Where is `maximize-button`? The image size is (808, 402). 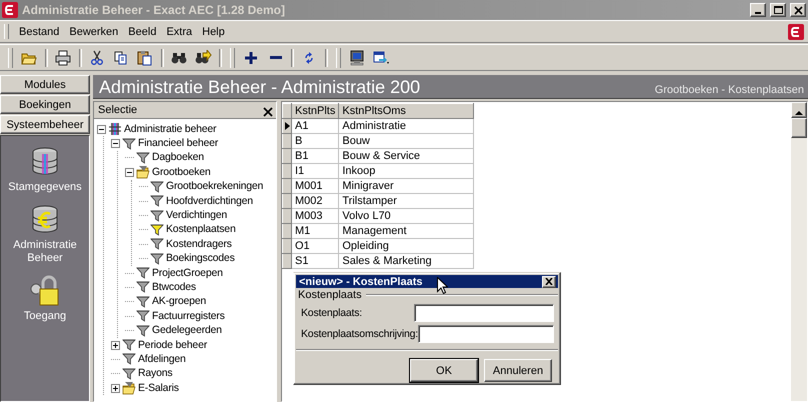 maximize-button is located at coordinates (778, 10).